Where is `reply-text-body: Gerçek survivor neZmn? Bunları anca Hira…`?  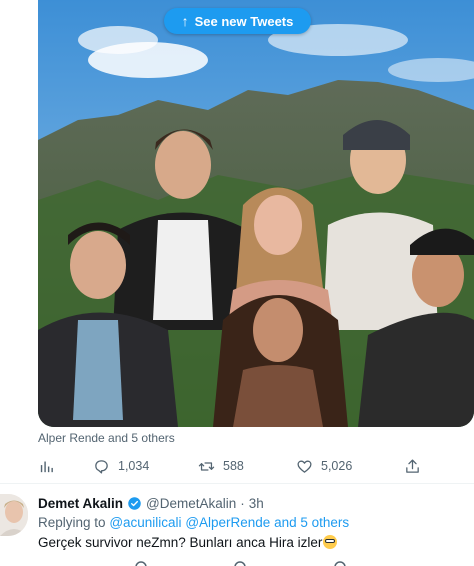
reply-text-body: Gerçek survivor neZmn? Bunları anca Hira… is located at coordinates (180, 542).